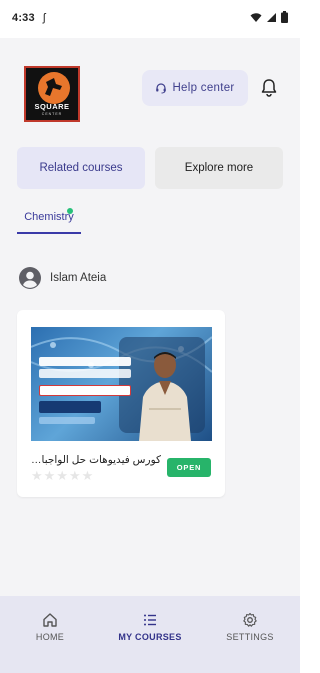 The width and height of the screenshot is (320, 673). I want to click on help-center-label: Help center, so click(203, 88).